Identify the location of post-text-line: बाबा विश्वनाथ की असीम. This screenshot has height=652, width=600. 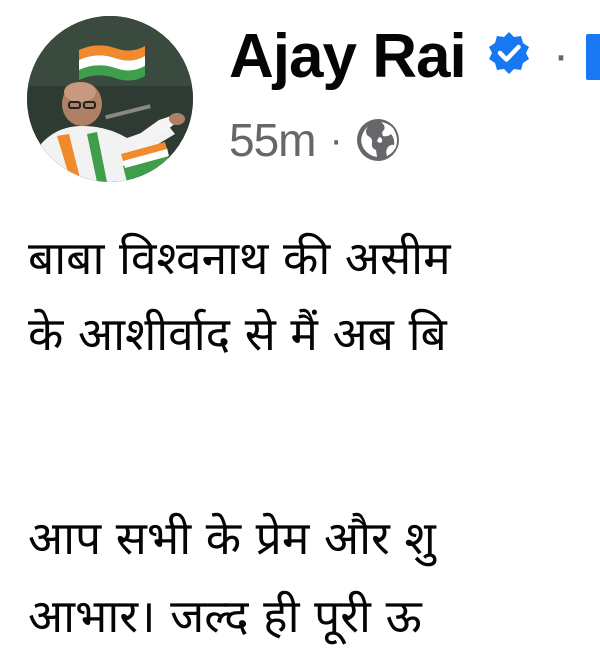
(239, 258).